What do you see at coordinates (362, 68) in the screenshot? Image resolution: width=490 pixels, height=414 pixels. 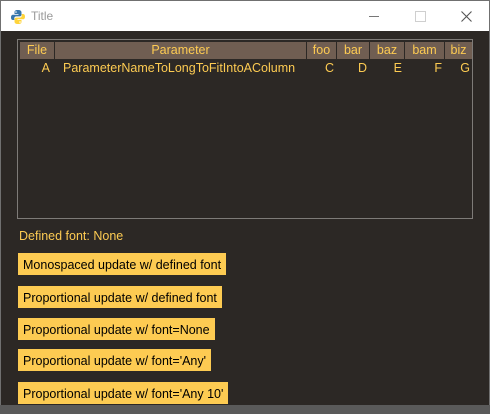 I see `table-cell-bar: D` at bounding box center [362, 68].